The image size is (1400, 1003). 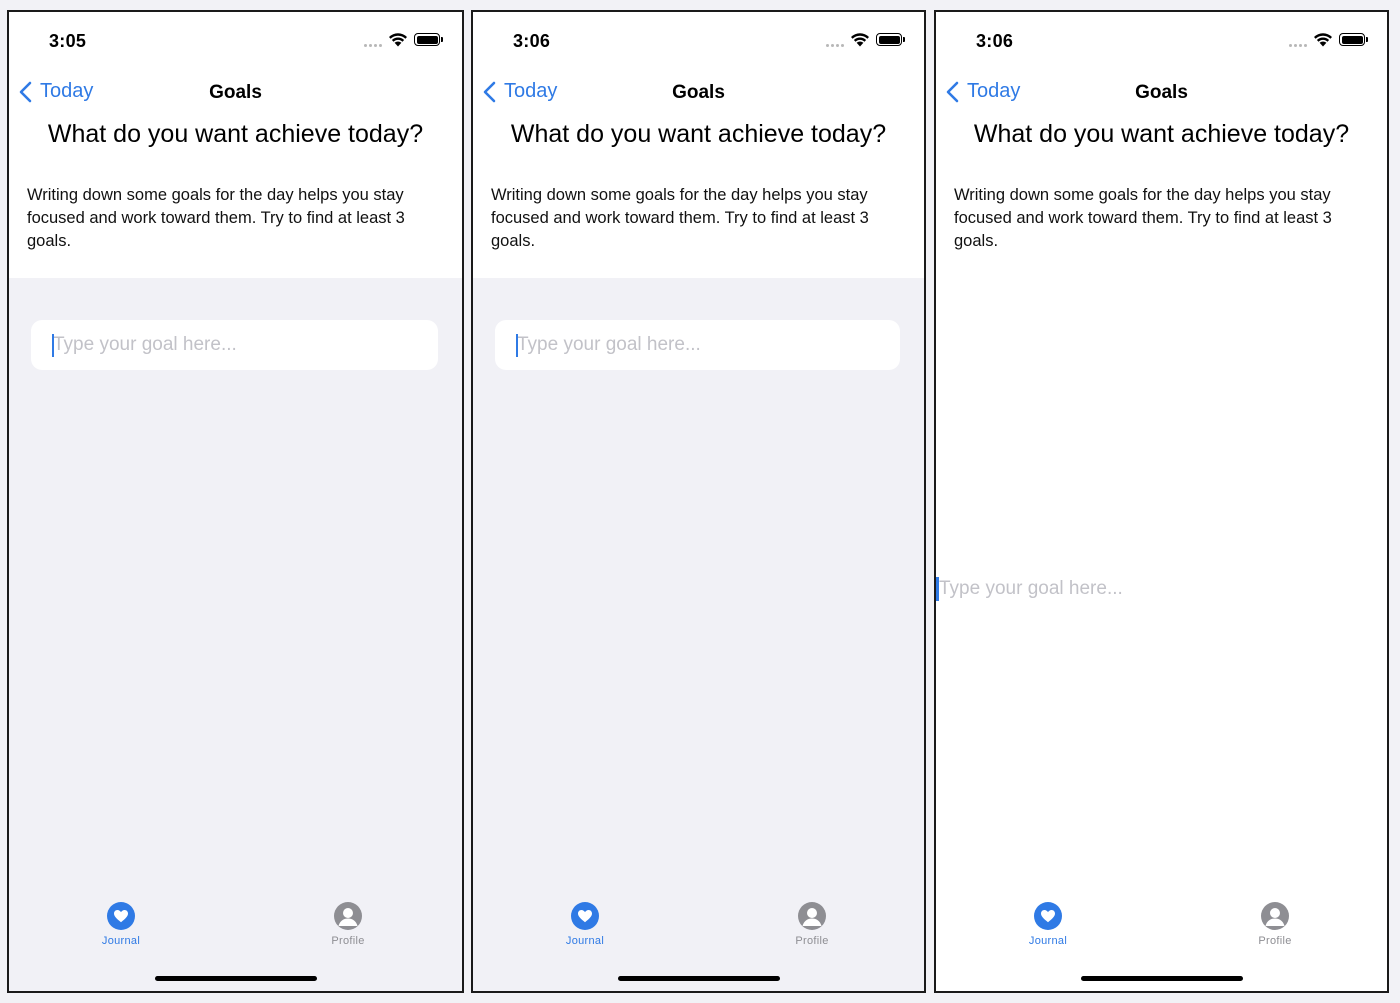 What do you see at coordinates (68, 41) in the screenshot?
I see `status-time: 3:05` at bounding box center [68, 41].